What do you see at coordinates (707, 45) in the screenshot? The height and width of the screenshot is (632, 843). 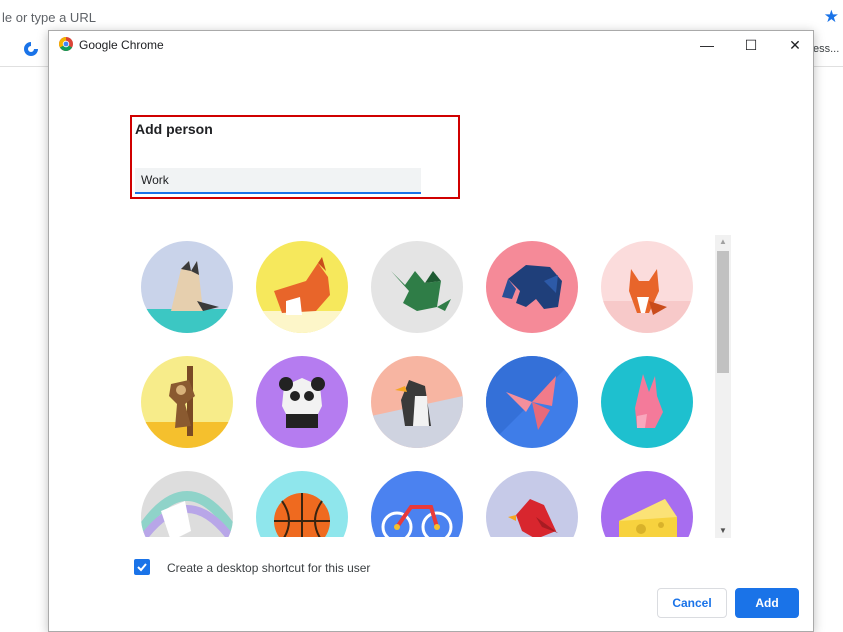 I see `minimize-button: —` at bounding box center [707, 45].